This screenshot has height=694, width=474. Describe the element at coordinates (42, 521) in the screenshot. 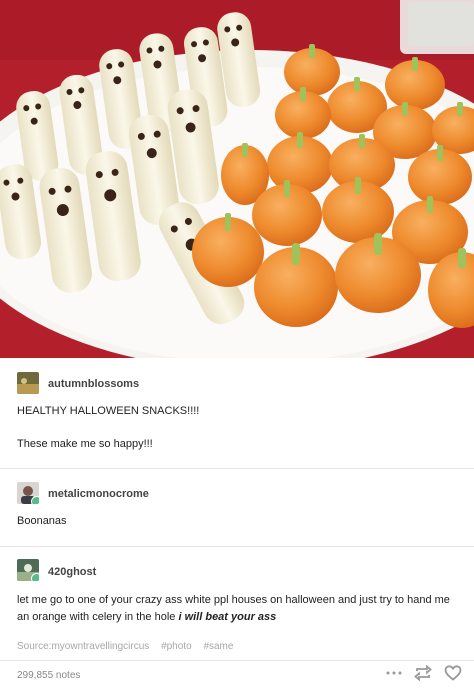

I see `comment-text-metalicmonocrome: Boonanas` at that location.